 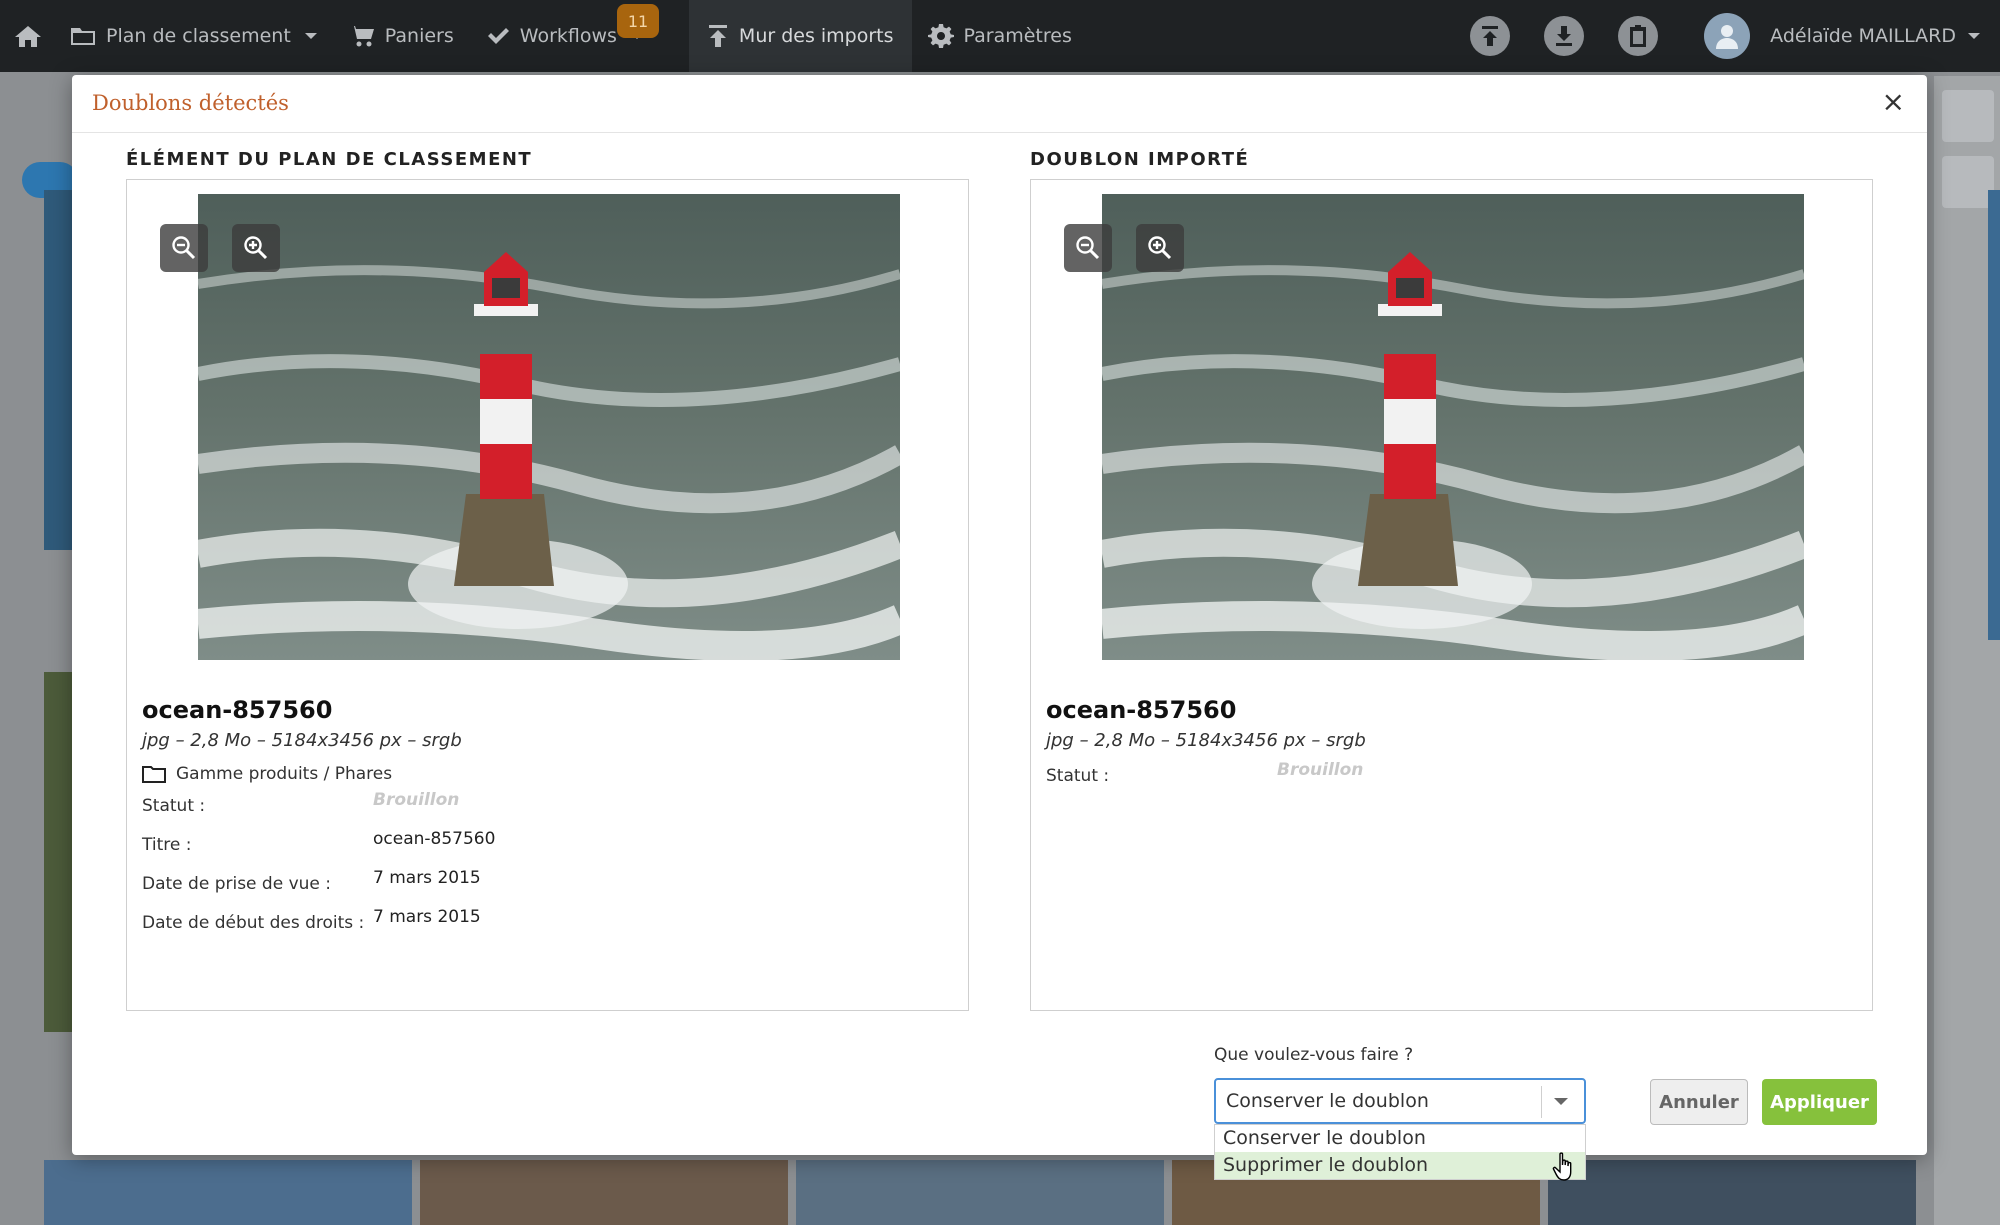 I want to click on action-select: Conserver le doublon, so click(x=1400, y=1101).